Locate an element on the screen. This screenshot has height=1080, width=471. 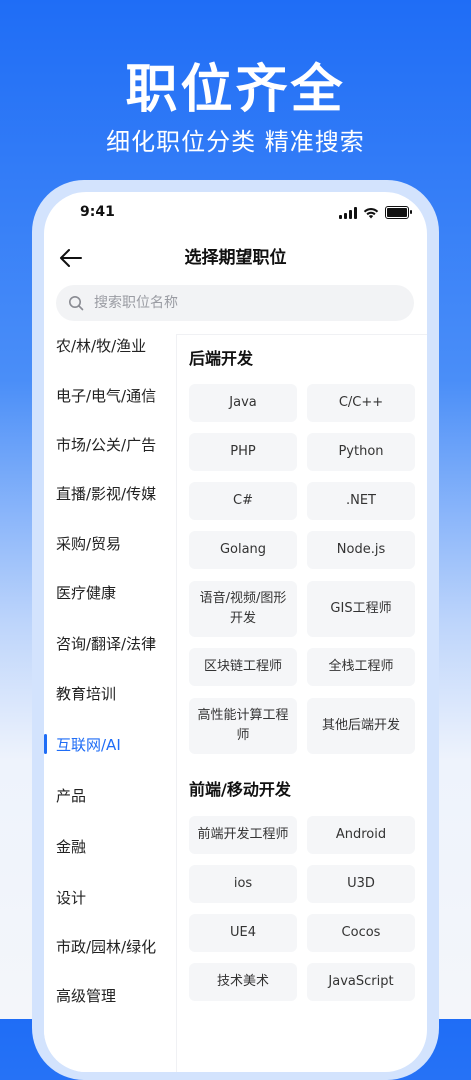
tag-ue4: UE4 is located at coordinates (243, 933).